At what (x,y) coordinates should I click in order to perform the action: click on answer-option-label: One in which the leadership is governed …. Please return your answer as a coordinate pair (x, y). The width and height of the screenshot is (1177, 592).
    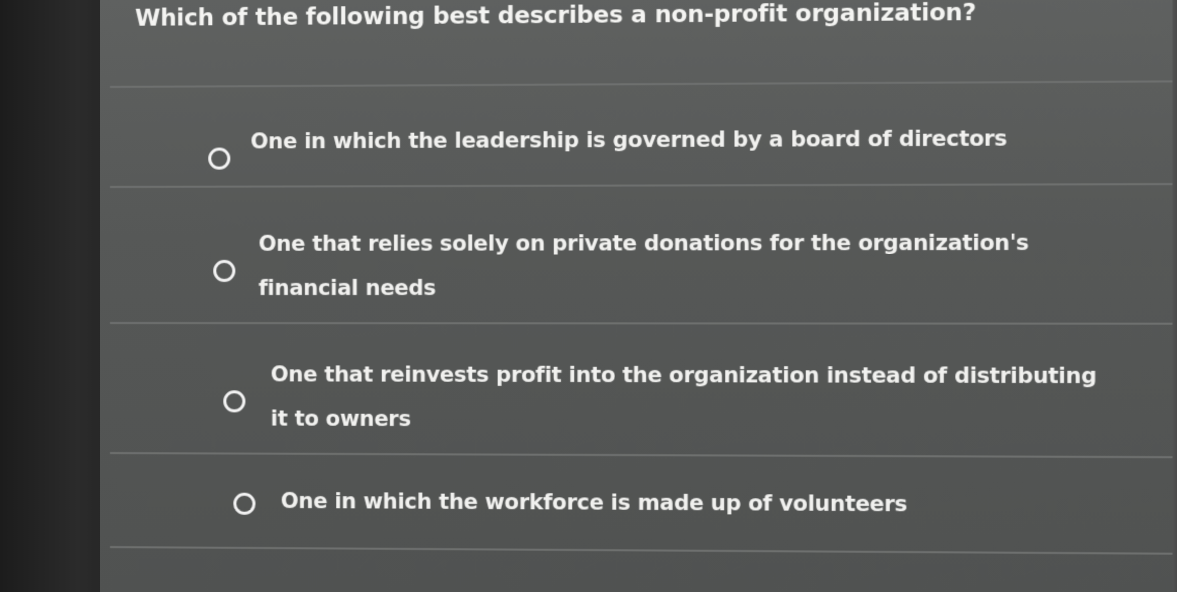
    Looking at the image, I should click on (629, 140).